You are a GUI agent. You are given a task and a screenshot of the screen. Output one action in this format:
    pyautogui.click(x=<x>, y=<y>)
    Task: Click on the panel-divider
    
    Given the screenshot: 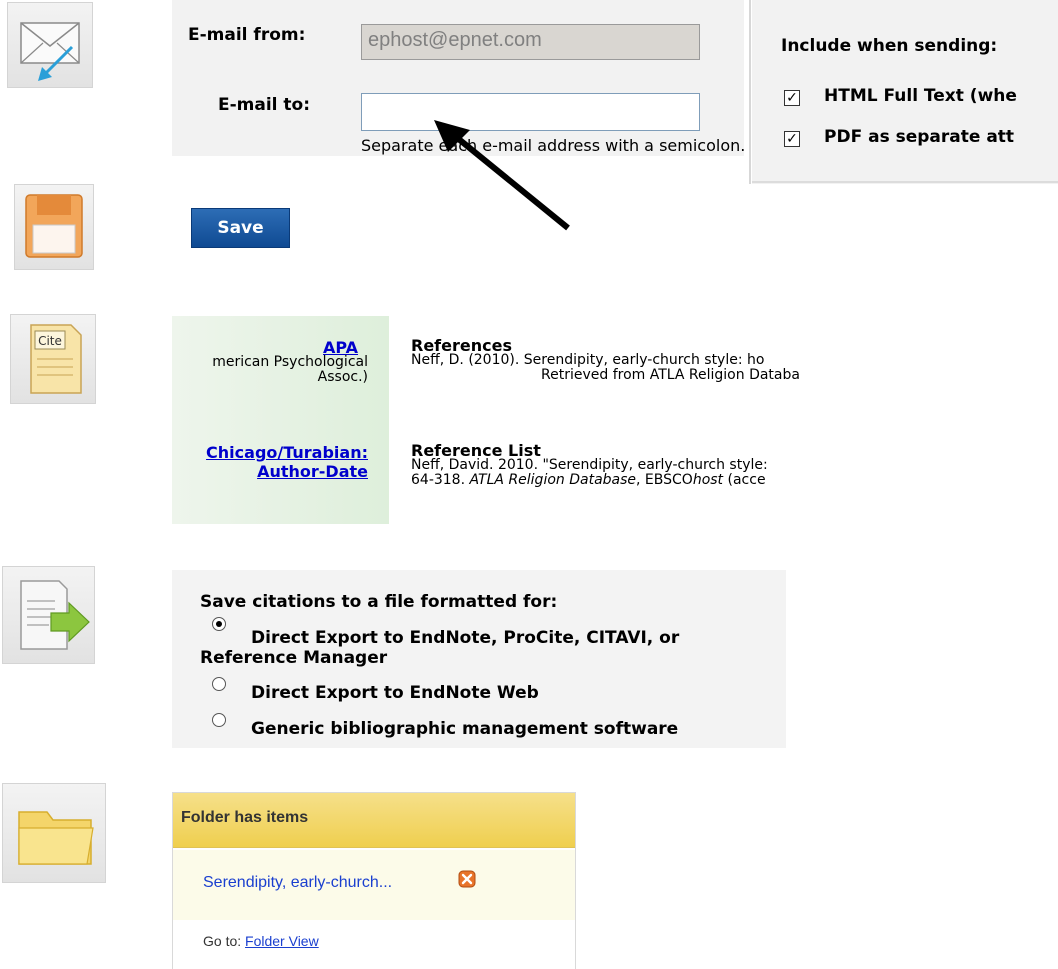 What is the action you would take?
    pyautogui.click(x=750, y=92)
    